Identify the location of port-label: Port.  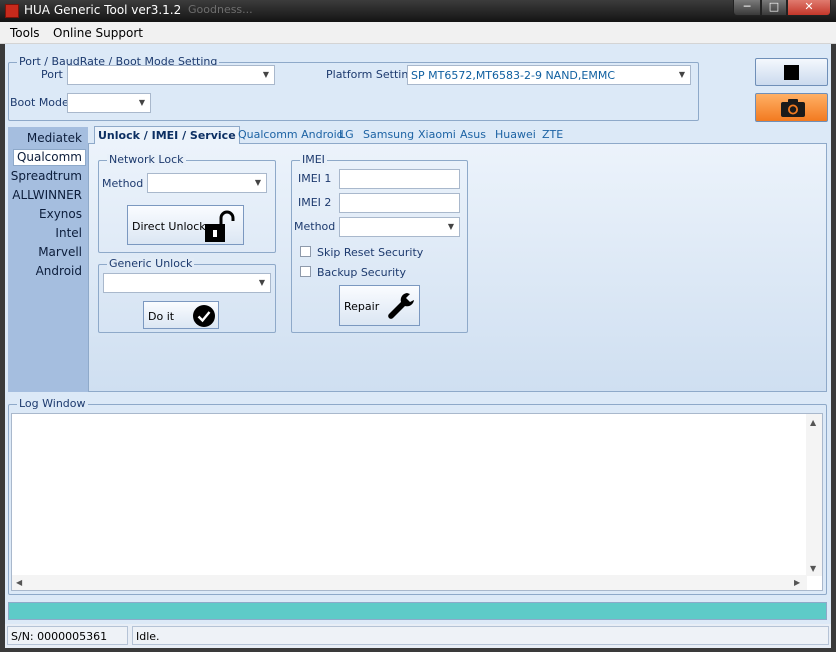
(52, 74).